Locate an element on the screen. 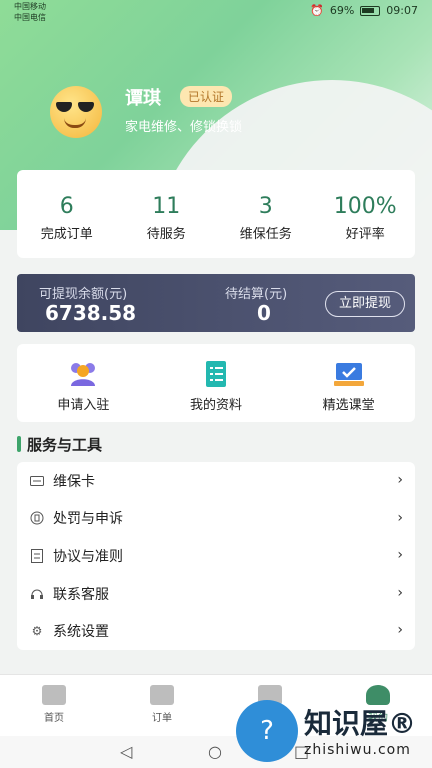 Image resolution: width=432 pixels, height=768 pixels. watermark-subtitle: zhishiwu.com is located at coordinates (357, 750).